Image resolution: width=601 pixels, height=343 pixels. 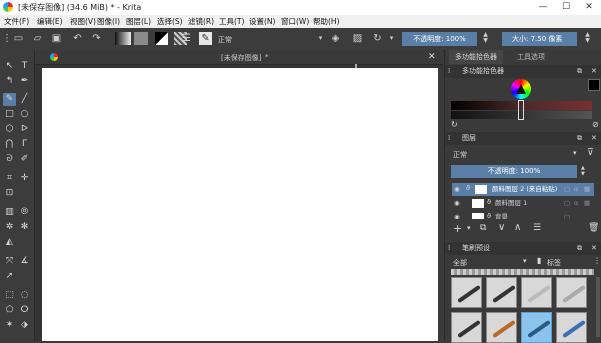 What do you see at coordinates (326, 21) in the screenshot?
I see `menu-help: 帮助(H)` at bounding box center [326, 21].